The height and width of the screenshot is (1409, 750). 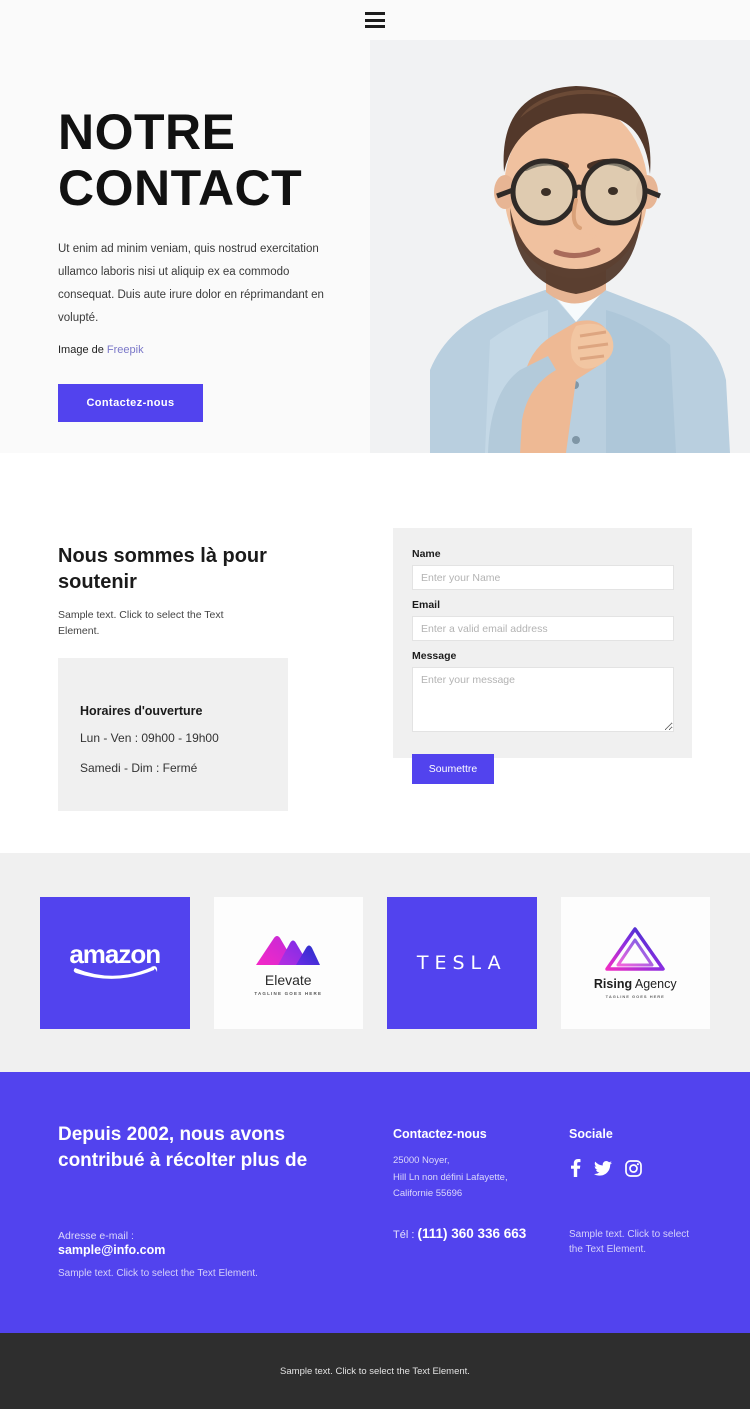 I want to click on logo-card-elevate: Elevate TAGLINE GOES HERE, so click(x=288, y=963).